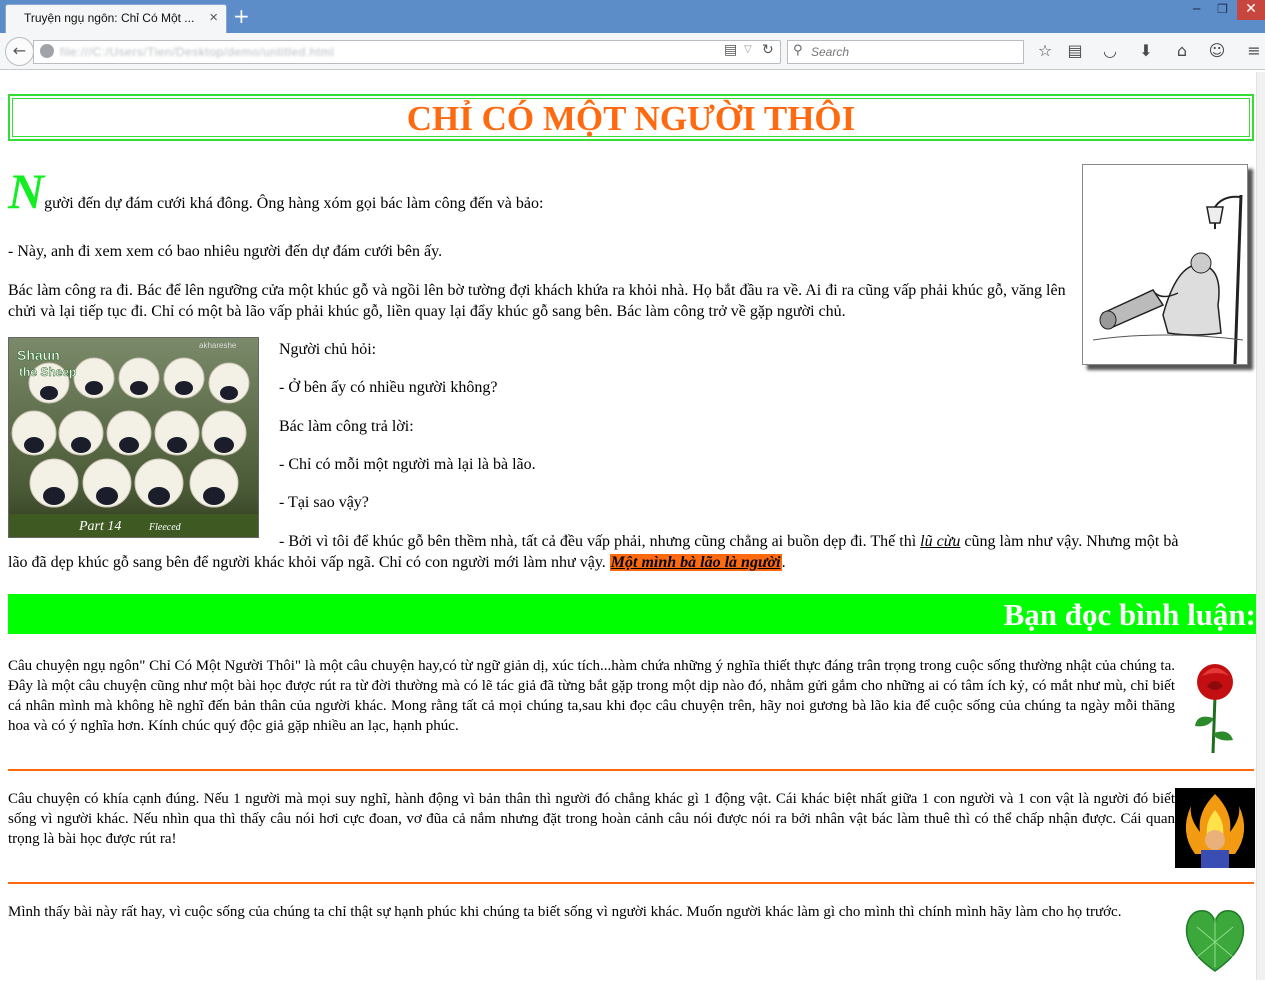 The width and height of the screenshot is (1265, 984). I want to click on star-icon: ☆, so click(1045, 51).